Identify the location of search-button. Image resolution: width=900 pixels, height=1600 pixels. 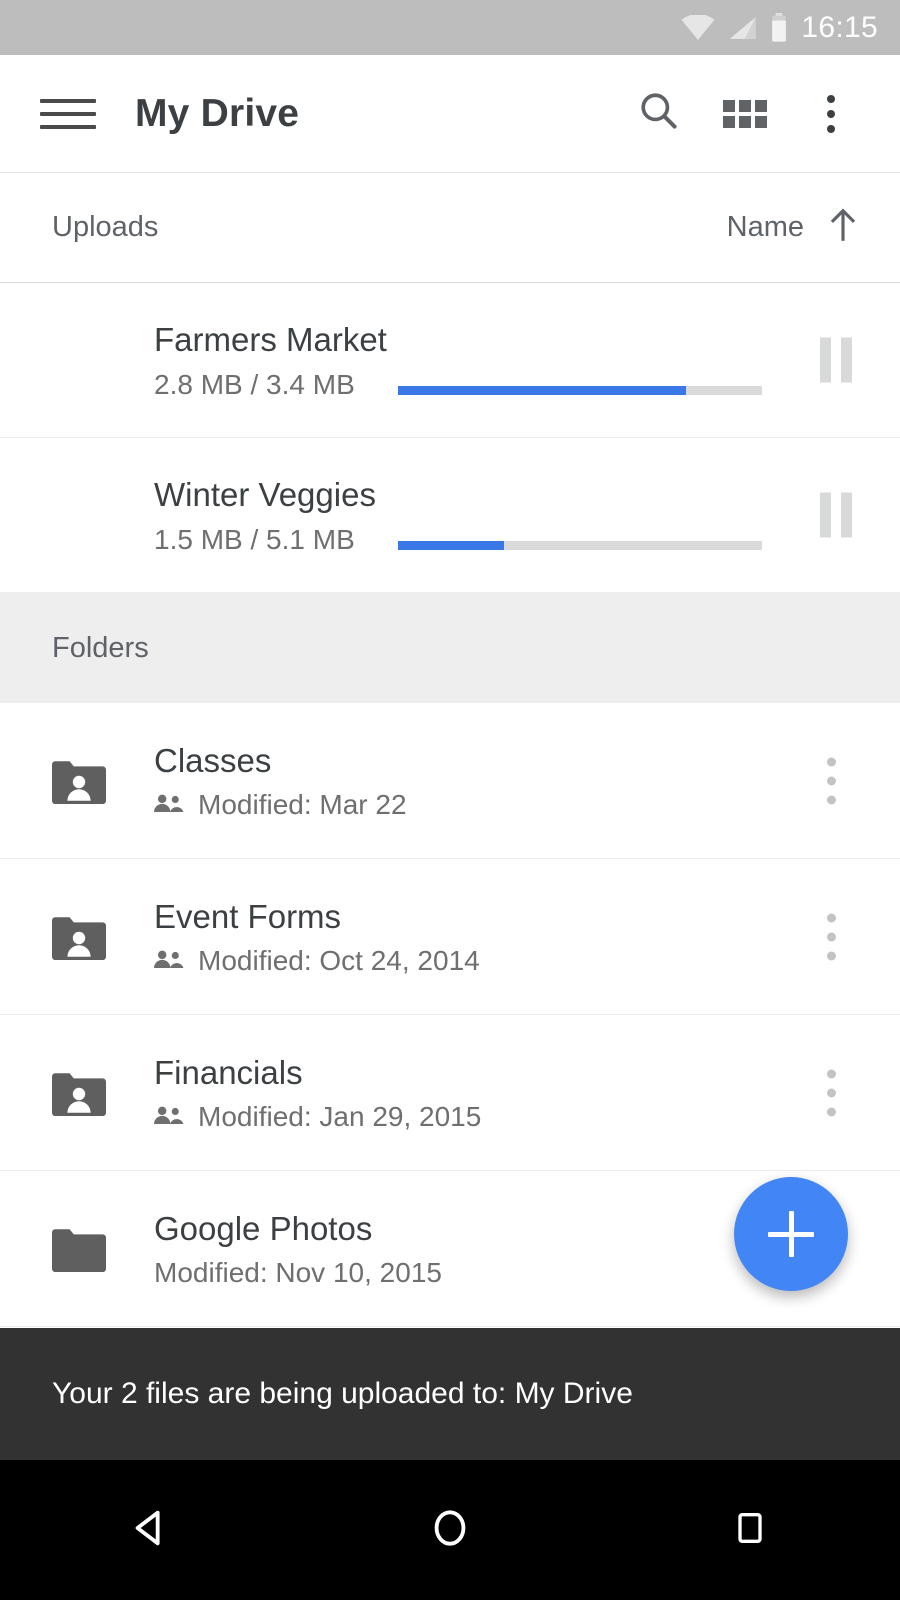
(659, 114).